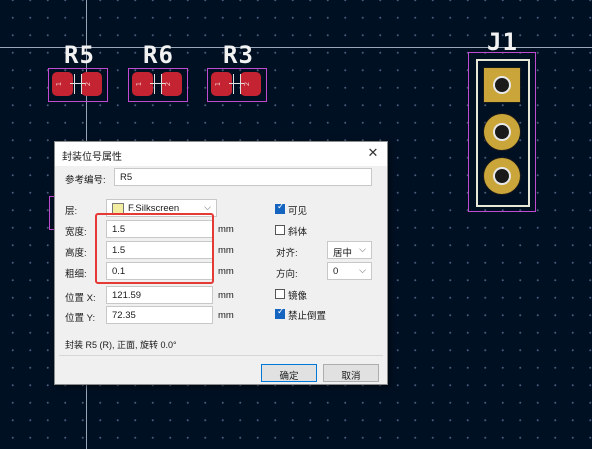  What do you see at coordinates (243, 177) in the screenshot?
I see `reference-input: R5` at bounding box center [243, 177].